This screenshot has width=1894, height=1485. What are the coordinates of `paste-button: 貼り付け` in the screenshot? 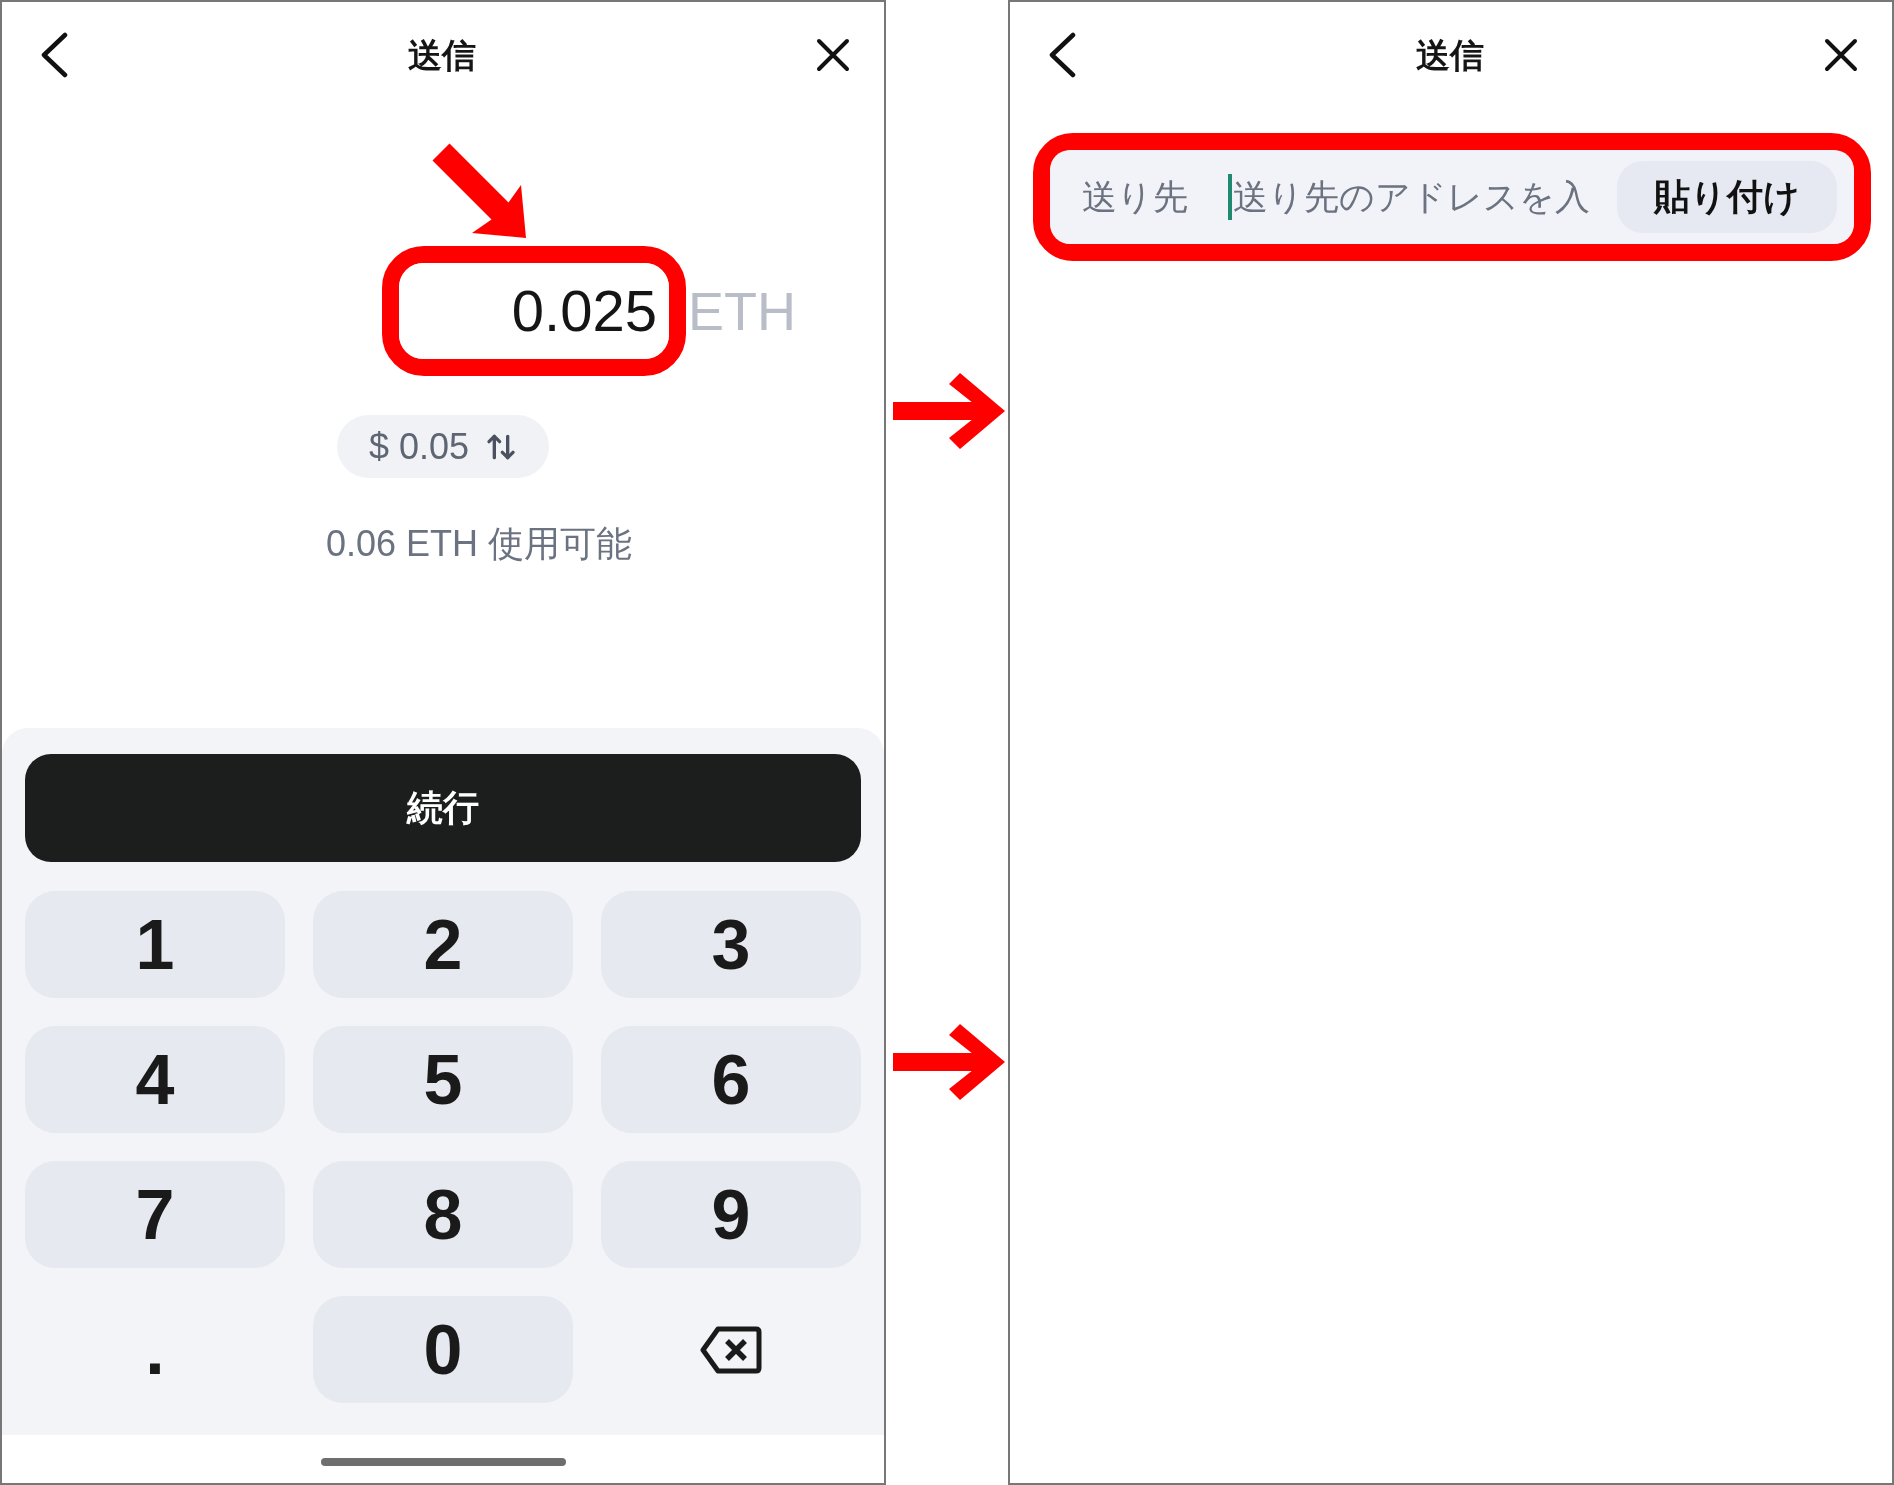 It's located at (1727, 197).